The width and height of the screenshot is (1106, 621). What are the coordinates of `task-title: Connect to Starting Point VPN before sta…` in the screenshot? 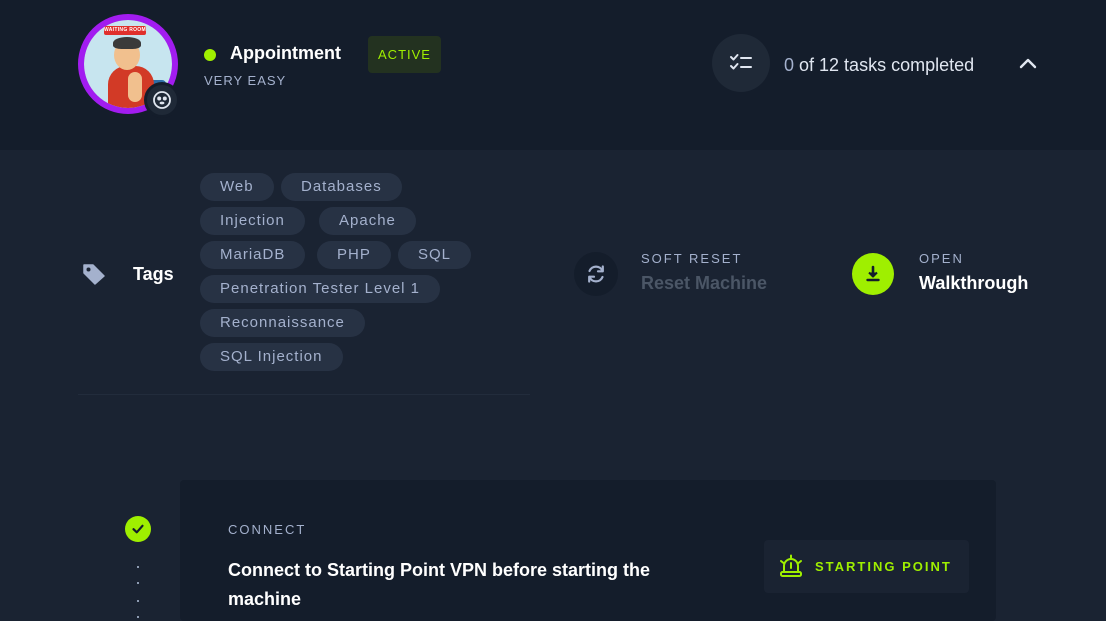 It's located at (439, 584).